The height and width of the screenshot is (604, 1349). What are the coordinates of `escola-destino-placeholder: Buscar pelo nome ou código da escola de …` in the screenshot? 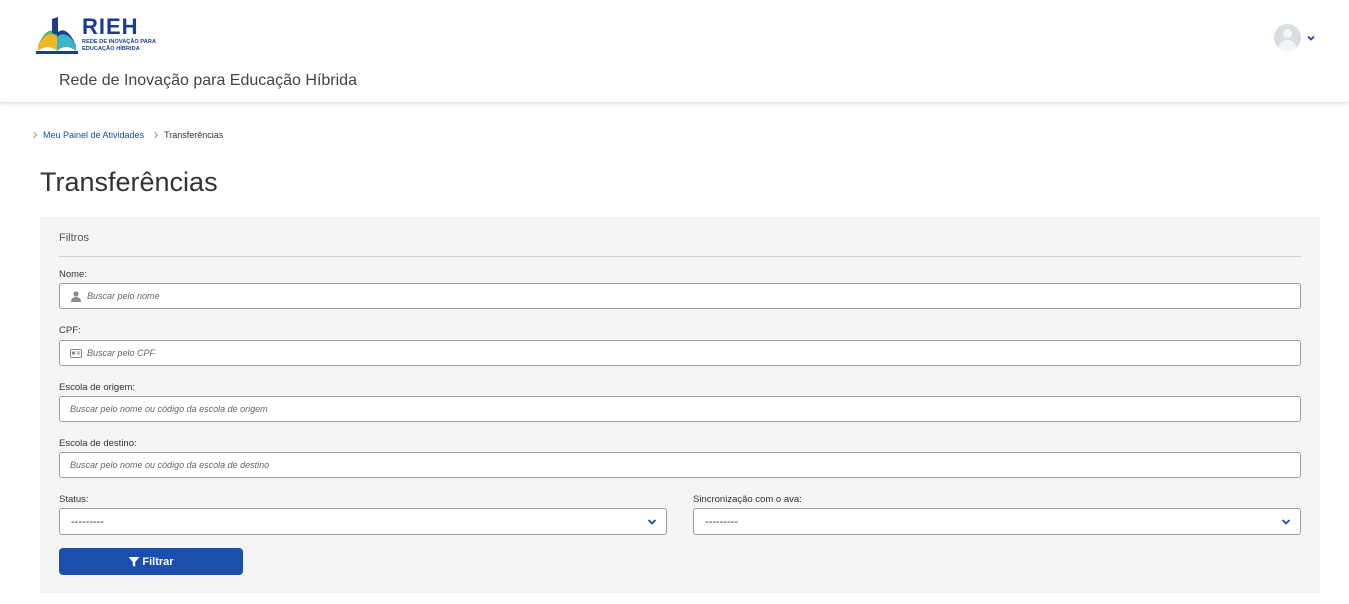 It's located at (170, 465).